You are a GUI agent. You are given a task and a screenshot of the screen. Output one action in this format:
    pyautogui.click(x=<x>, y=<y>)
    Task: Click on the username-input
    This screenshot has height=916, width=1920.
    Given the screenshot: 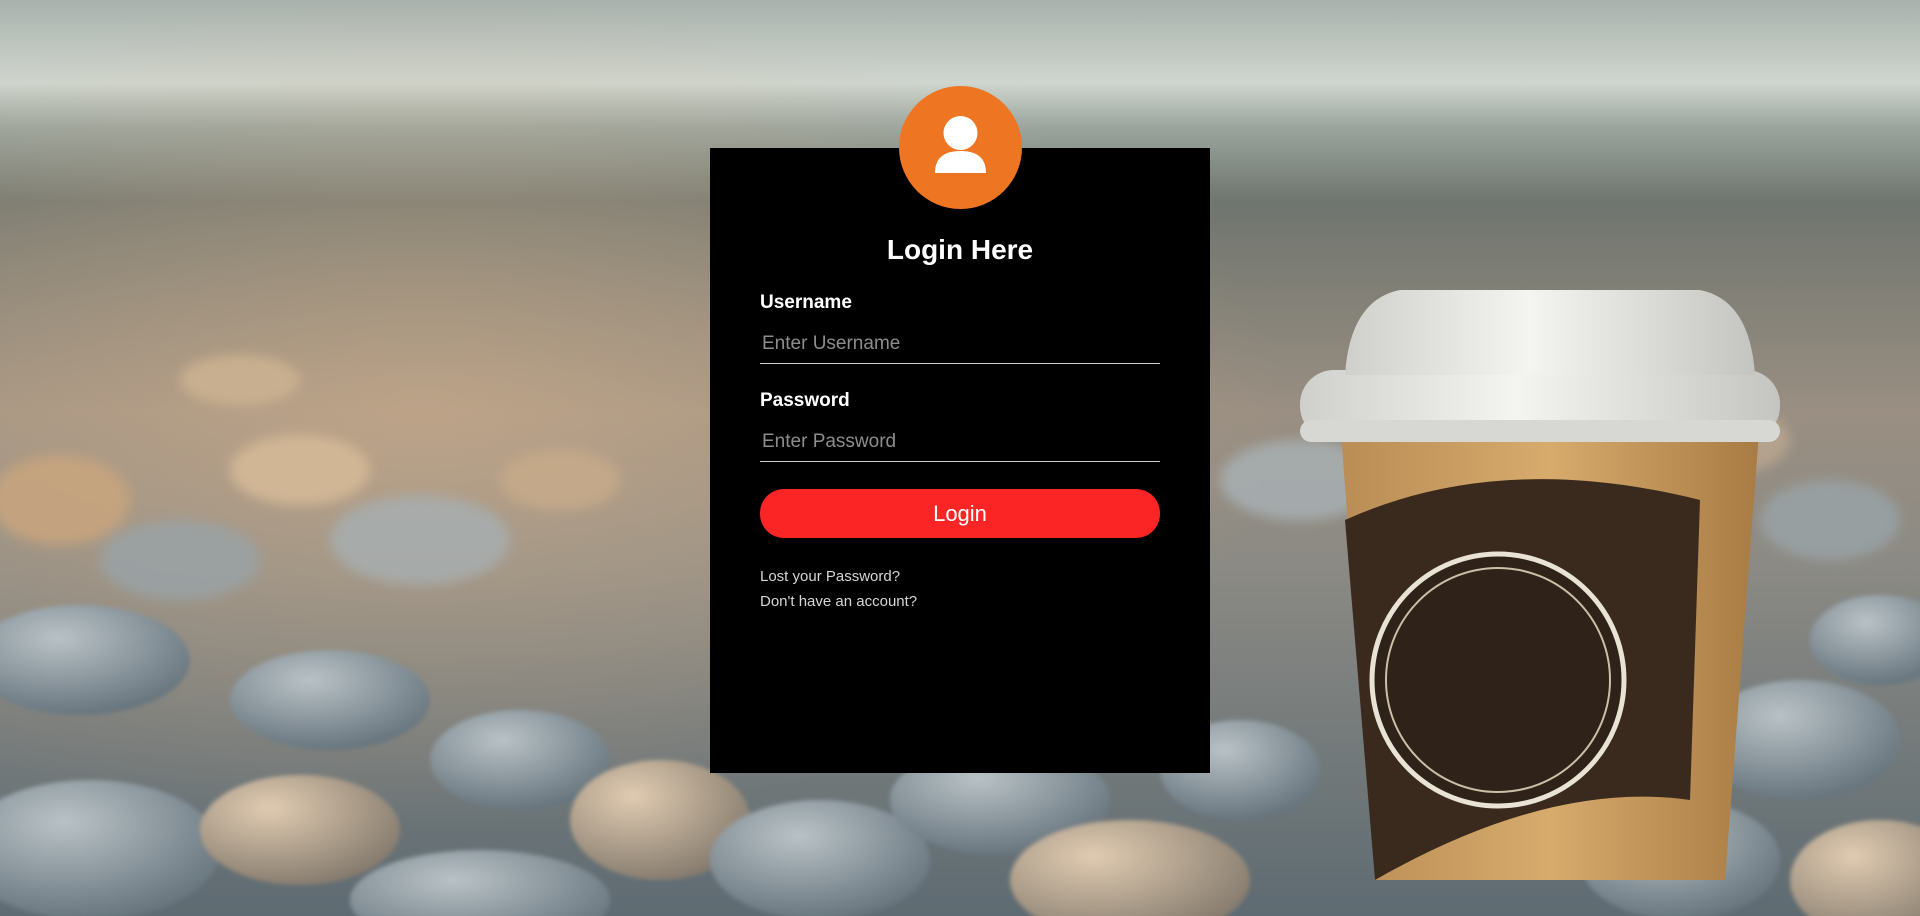 What is the action you would take?
    pyautogui.click(x=960, y=344)
    